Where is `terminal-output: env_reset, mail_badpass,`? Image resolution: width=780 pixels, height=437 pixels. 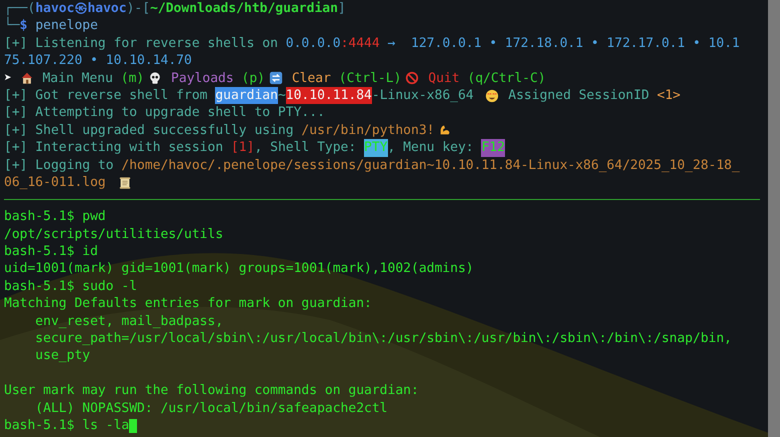
terminal-output: env_reset, mail_badpass, is located at coordinates (129, 321).